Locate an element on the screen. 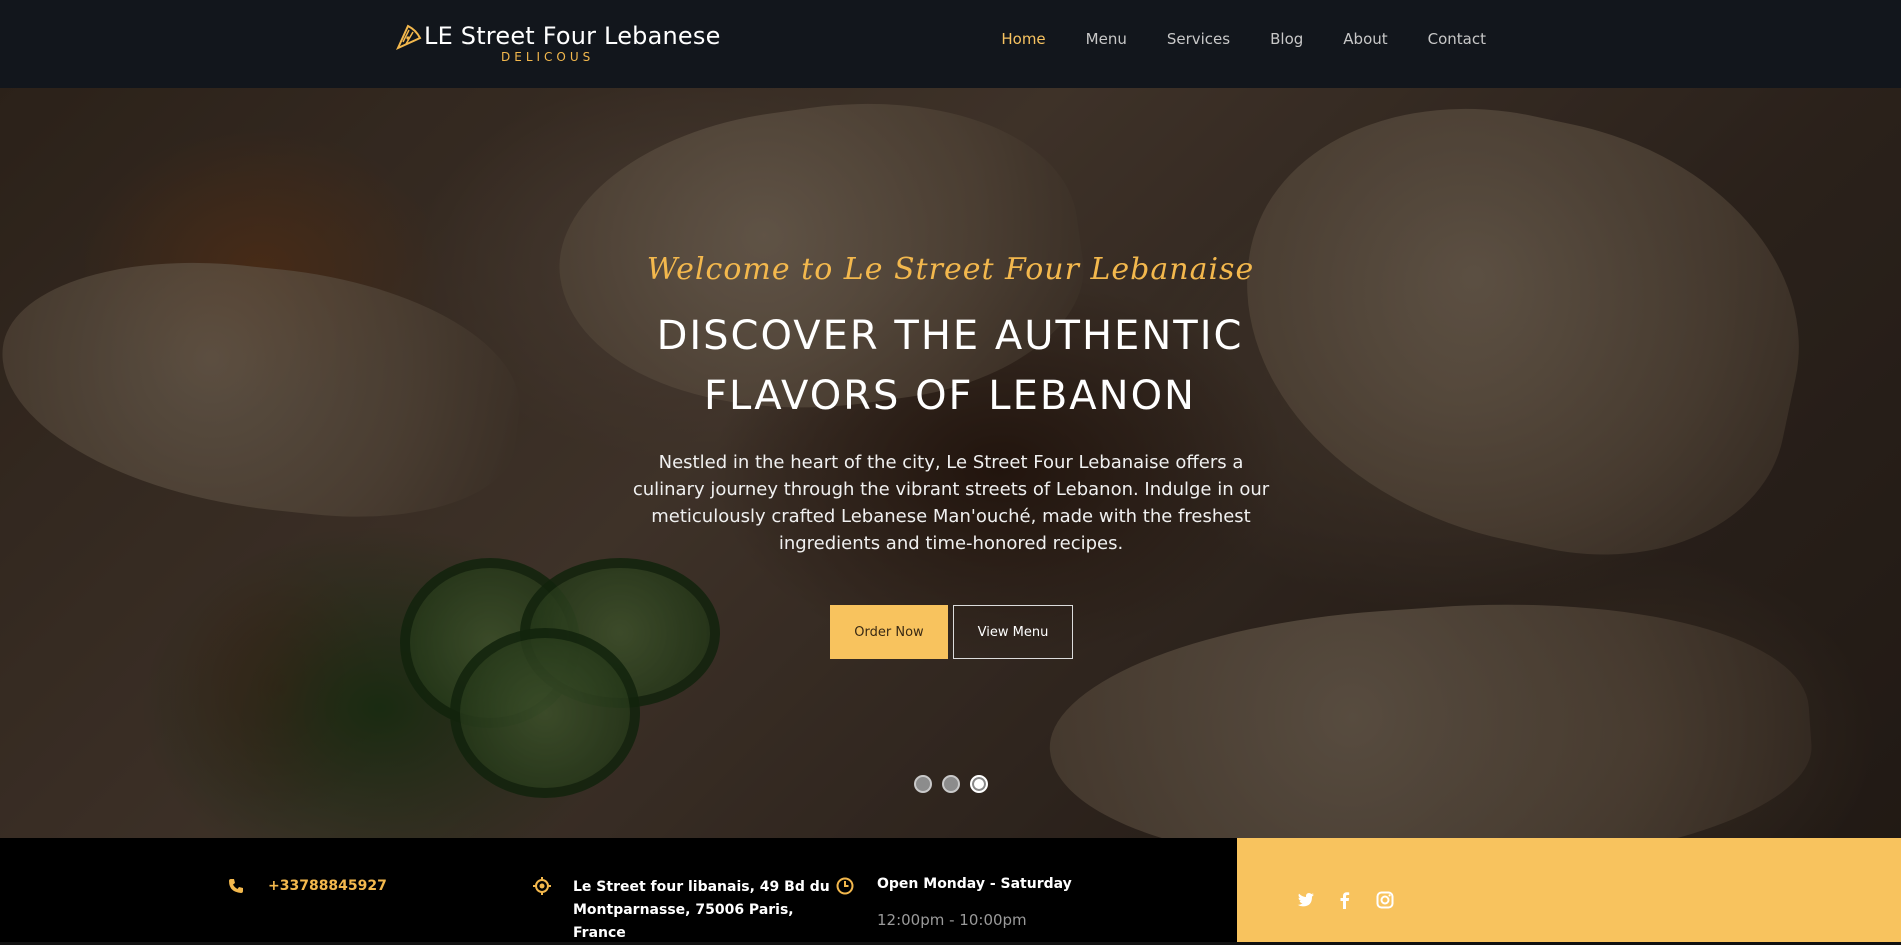 The image size is (1901, 945). location-target-icon is located at coordinates (542, 886).